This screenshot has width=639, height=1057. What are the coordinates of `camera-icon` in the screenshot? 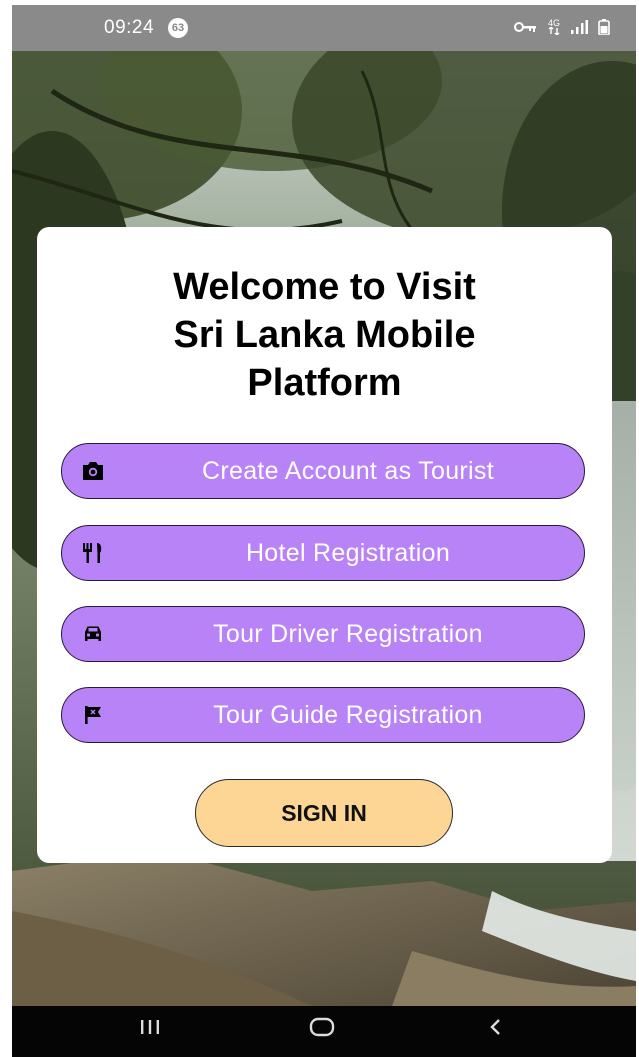 It's located at (93, 471).